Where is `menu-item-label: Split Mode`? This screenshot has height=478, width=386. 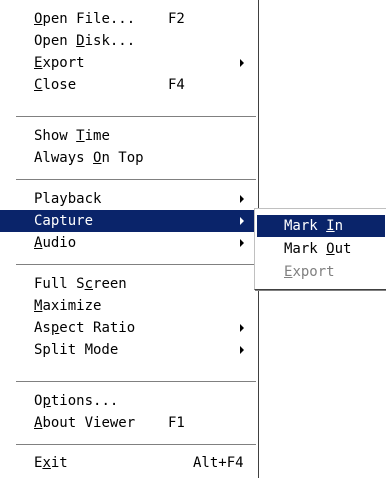
menu-item-label: Split Mode is located at coordinates (76, 350).